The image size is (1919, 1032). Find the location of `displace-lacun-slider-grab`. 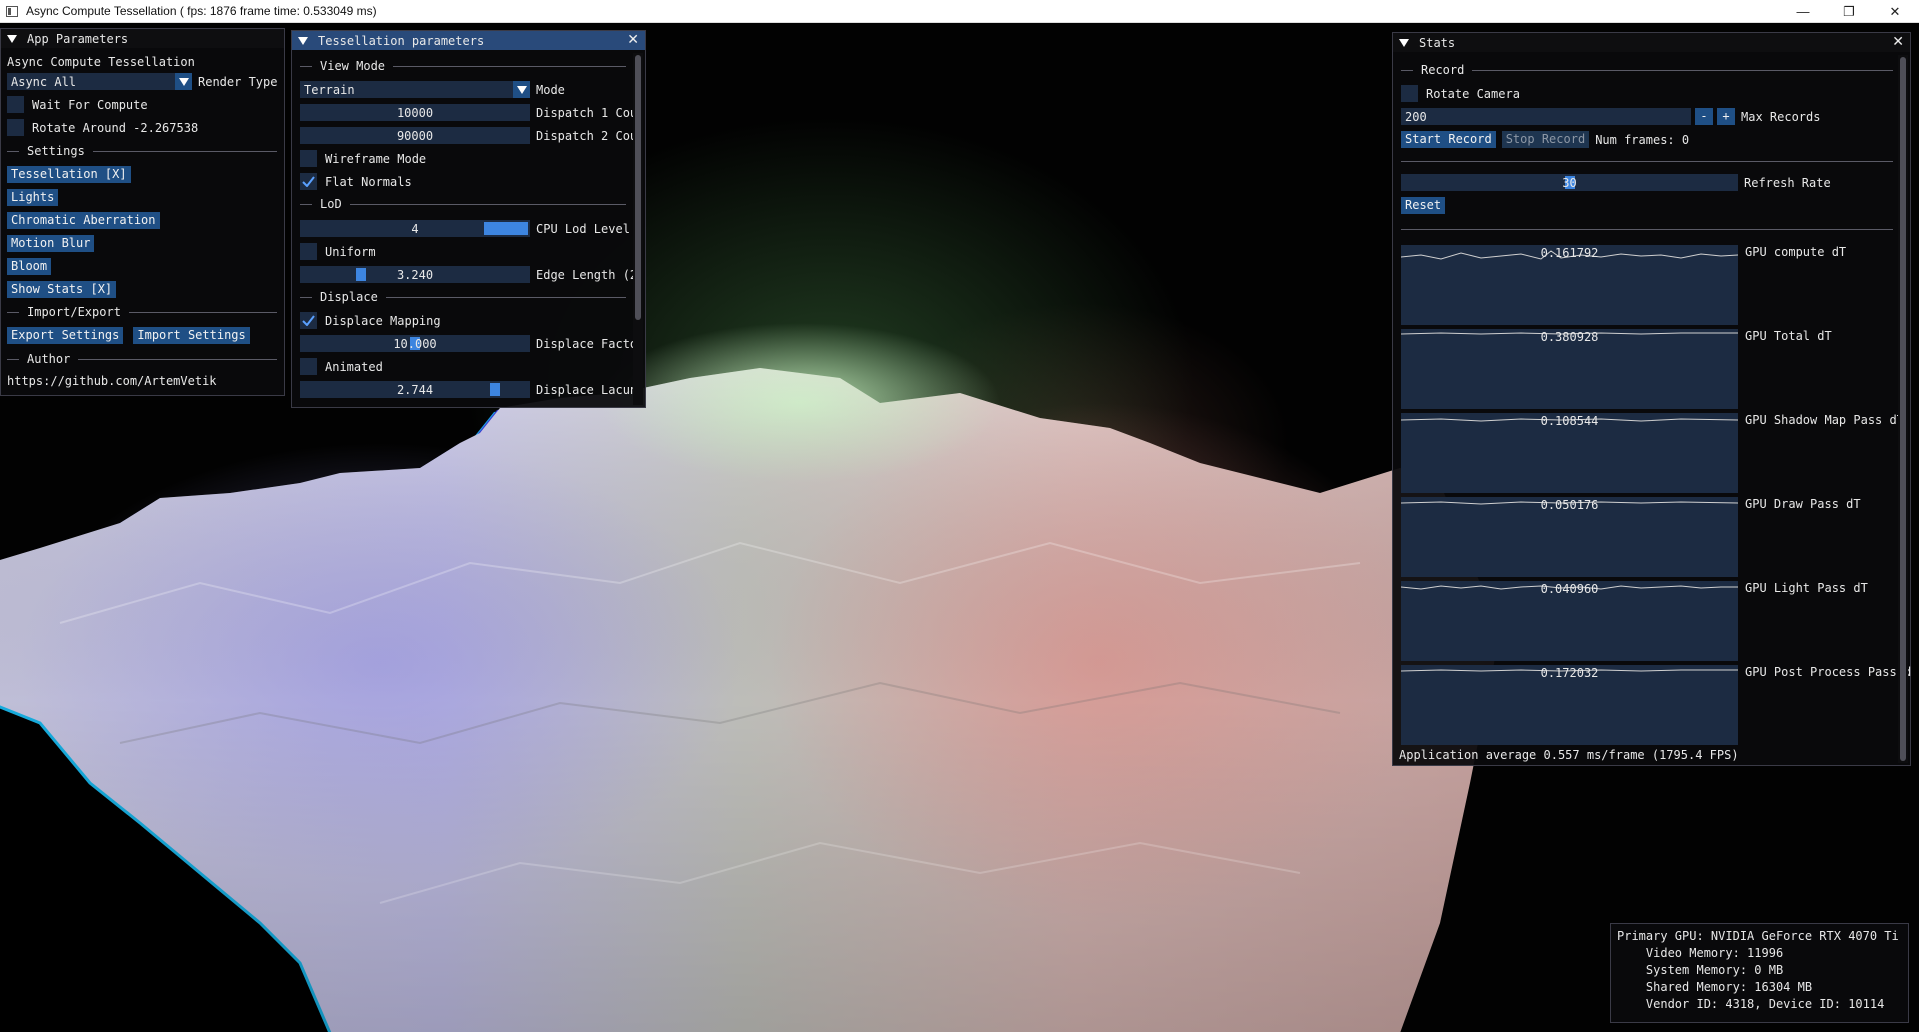

displace-lacun-slider-grab is located at coordinates (495, 389).